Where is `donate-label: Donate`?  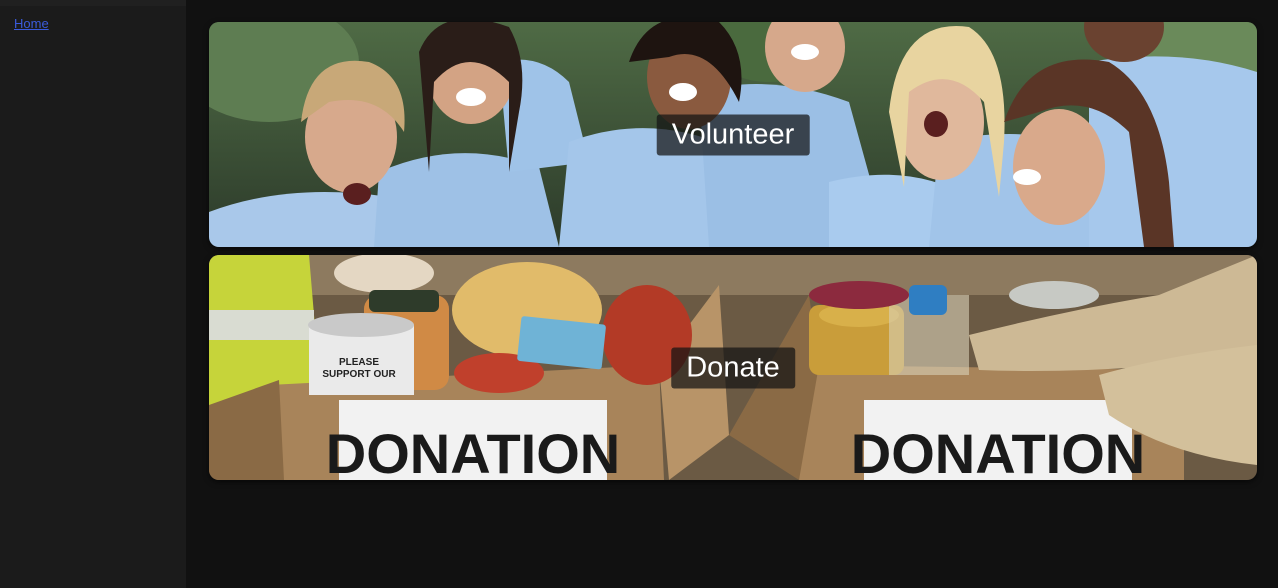
donate-label: Donate is located at coordinates (733, 367).